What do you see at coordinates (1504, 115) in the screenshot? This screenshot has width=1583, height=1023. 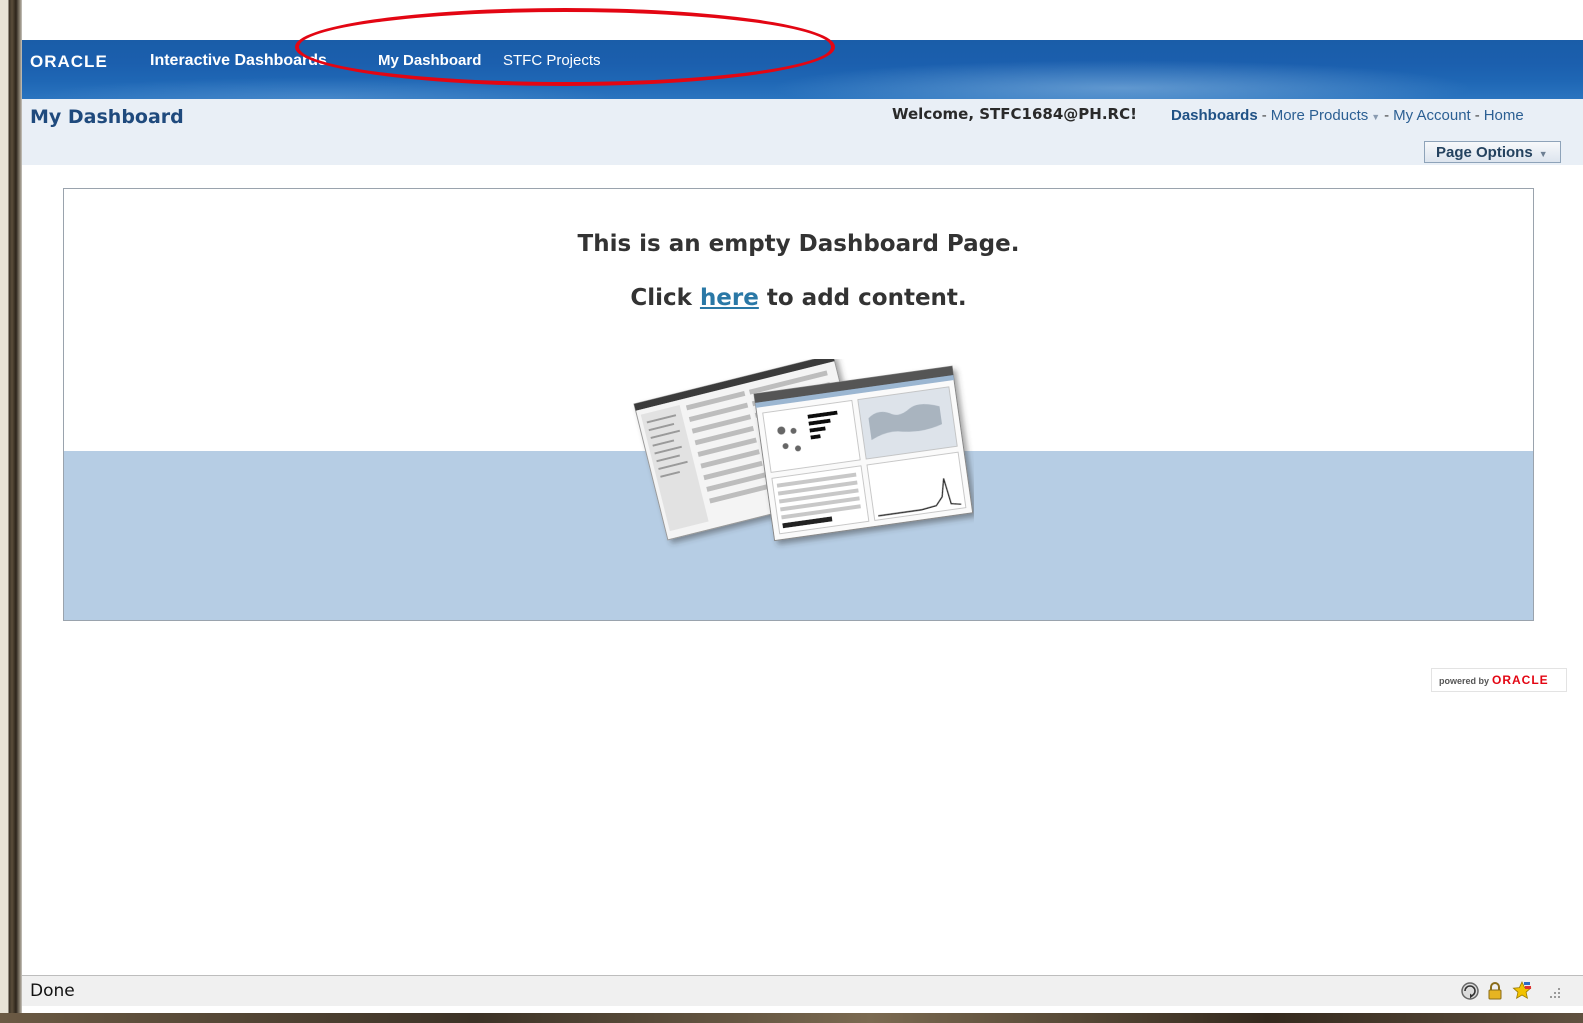 I see `home-link: Home` at bounding box center [1504, 115].